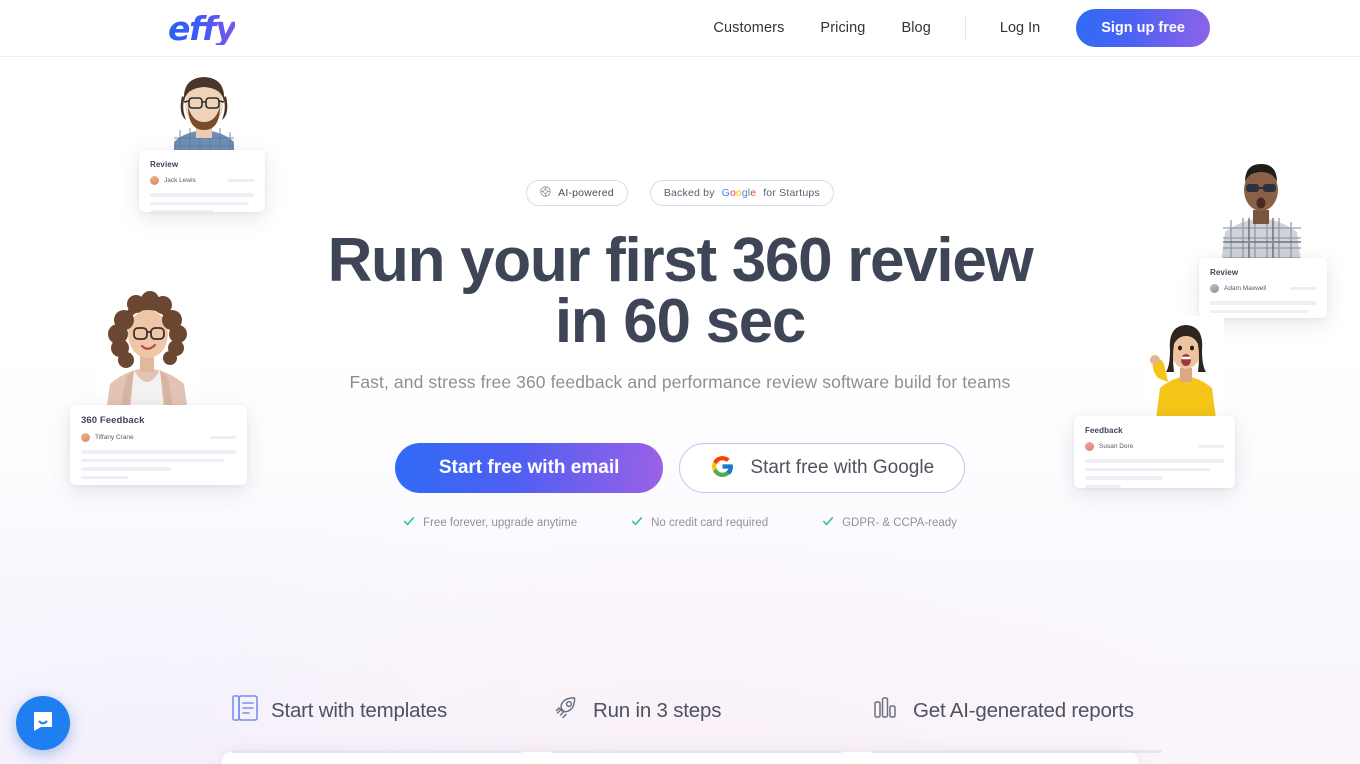  Describe the element at coordinates (500, 522) in the screenshot. I see `feature-label: Free forever, upgrade anytime` at that location.